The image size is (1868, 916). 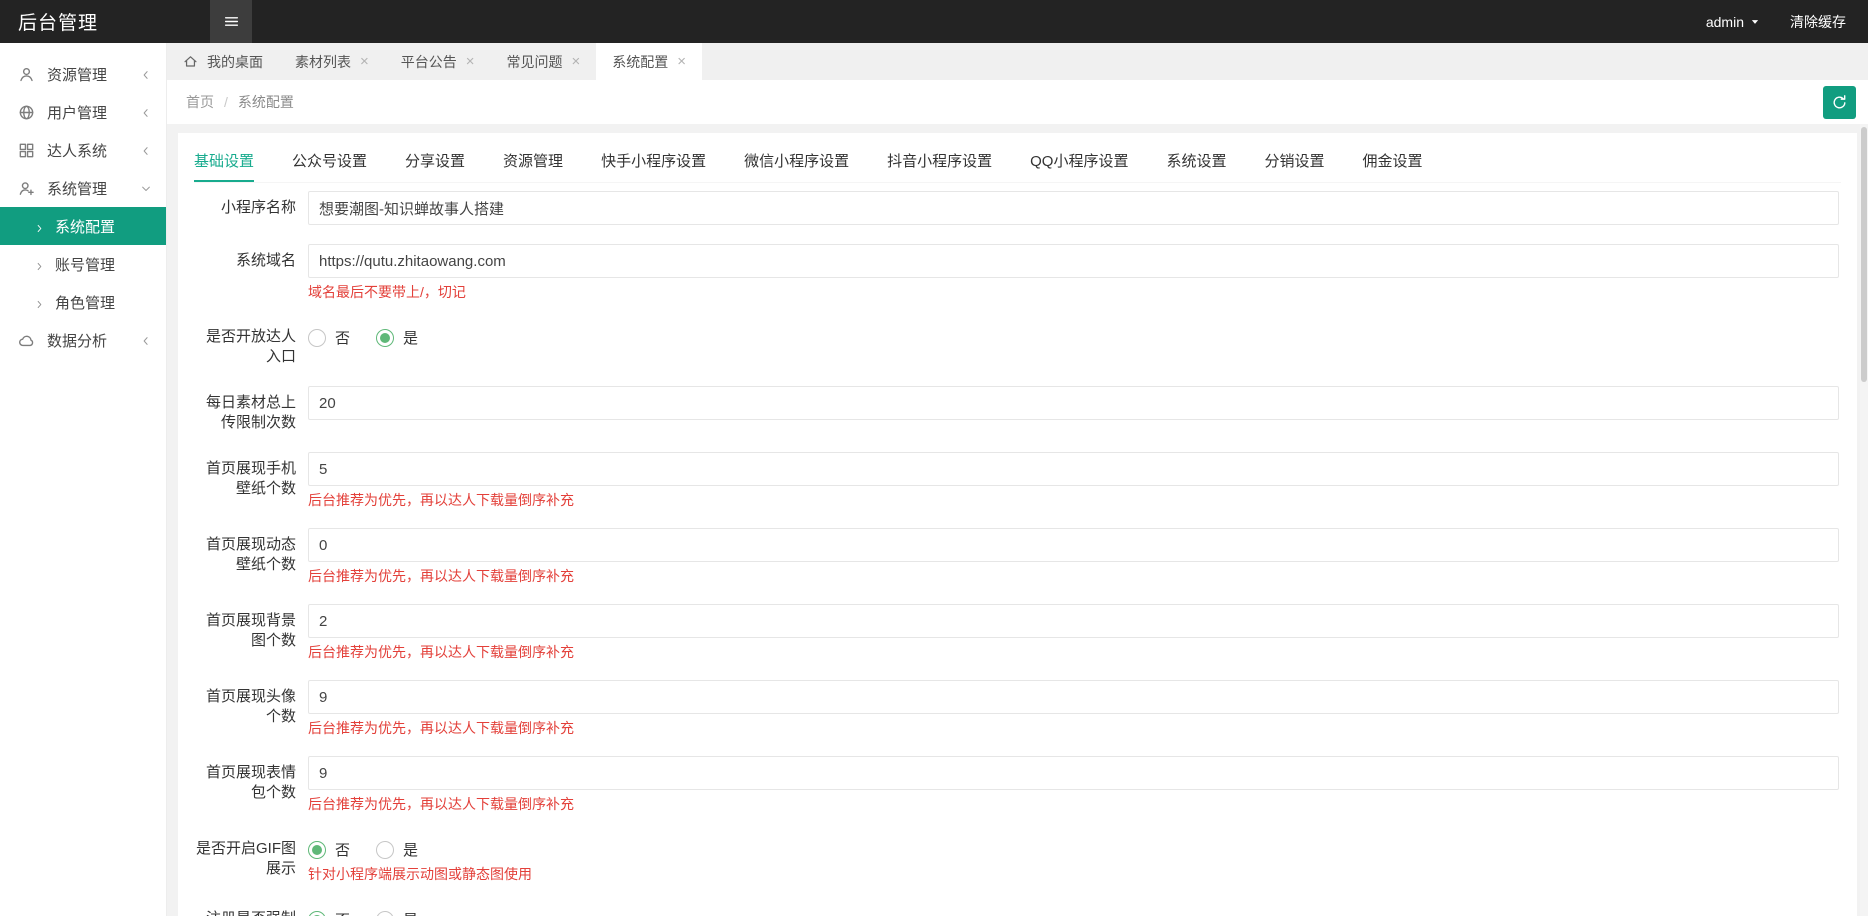 I want to click on settings-tab-4: 快手小程序设置, so click(x=653, y=162).